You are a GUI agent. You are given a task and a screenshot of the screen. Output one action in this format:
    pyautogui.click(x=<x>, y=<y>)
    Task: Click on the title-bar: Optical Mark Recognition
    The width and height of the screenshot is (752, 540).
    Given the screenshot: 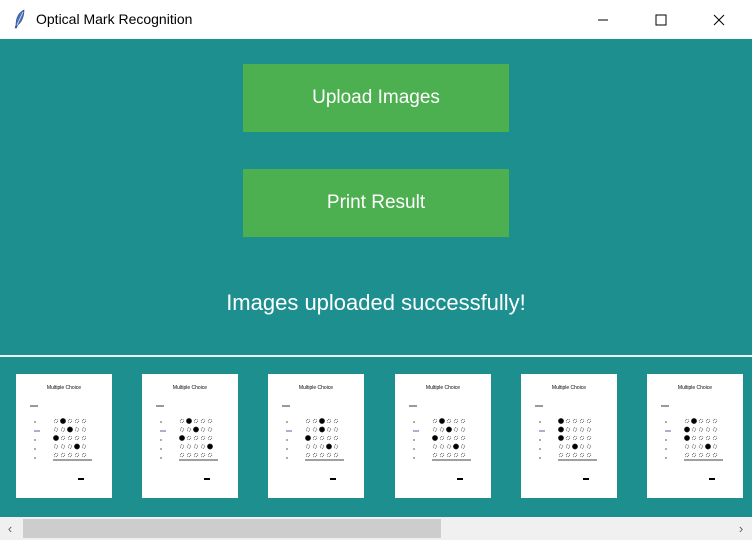 What is the action you would take?
    pyautogui.click(x=376, y=20)
    